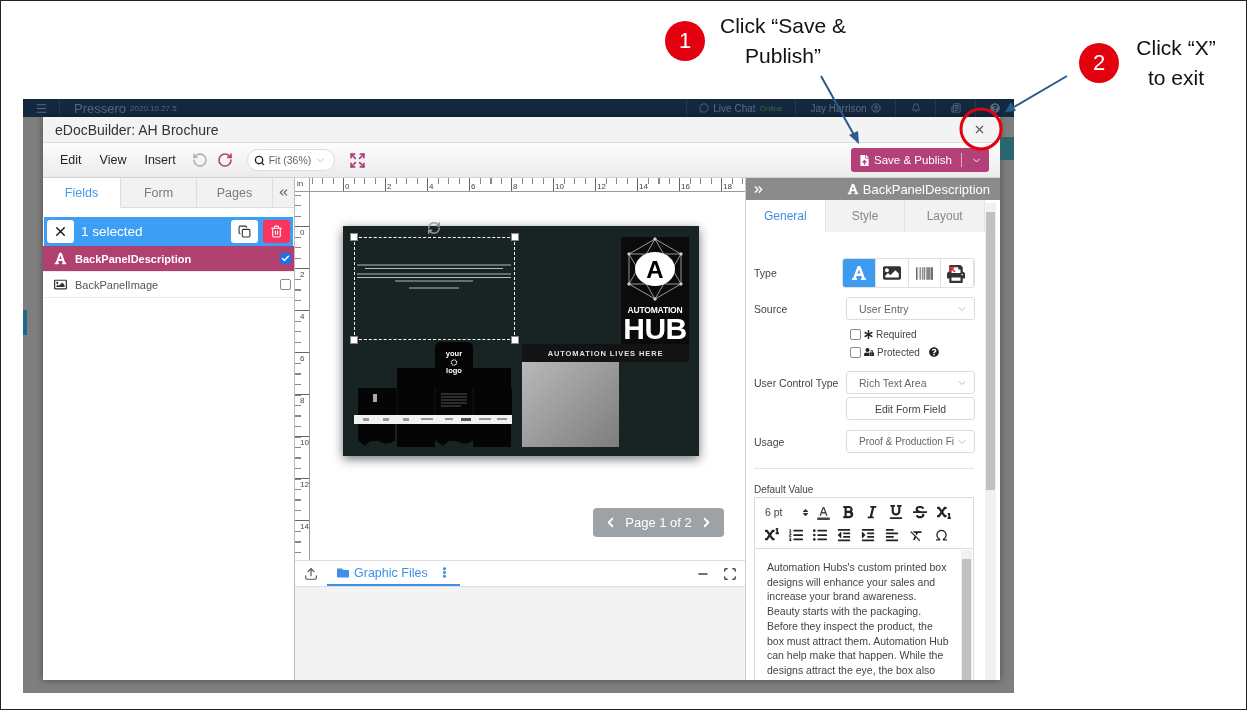 The width and height of the screenshot is (1253, 720). Describe the element at coordinates (933, 352) in the screenshot. I see `help-icon` at that location.